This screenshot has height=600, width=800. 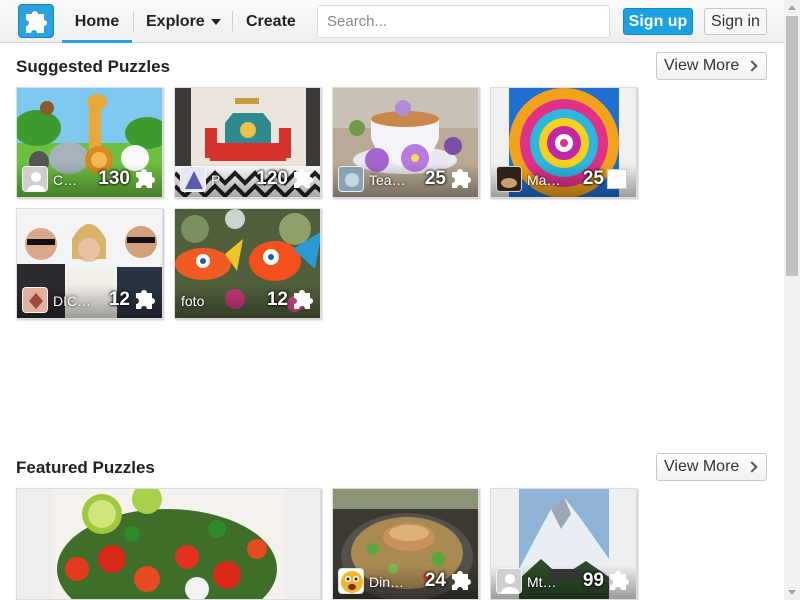 I want to click on nav-create-label: Create, so click(x=271, y=21).